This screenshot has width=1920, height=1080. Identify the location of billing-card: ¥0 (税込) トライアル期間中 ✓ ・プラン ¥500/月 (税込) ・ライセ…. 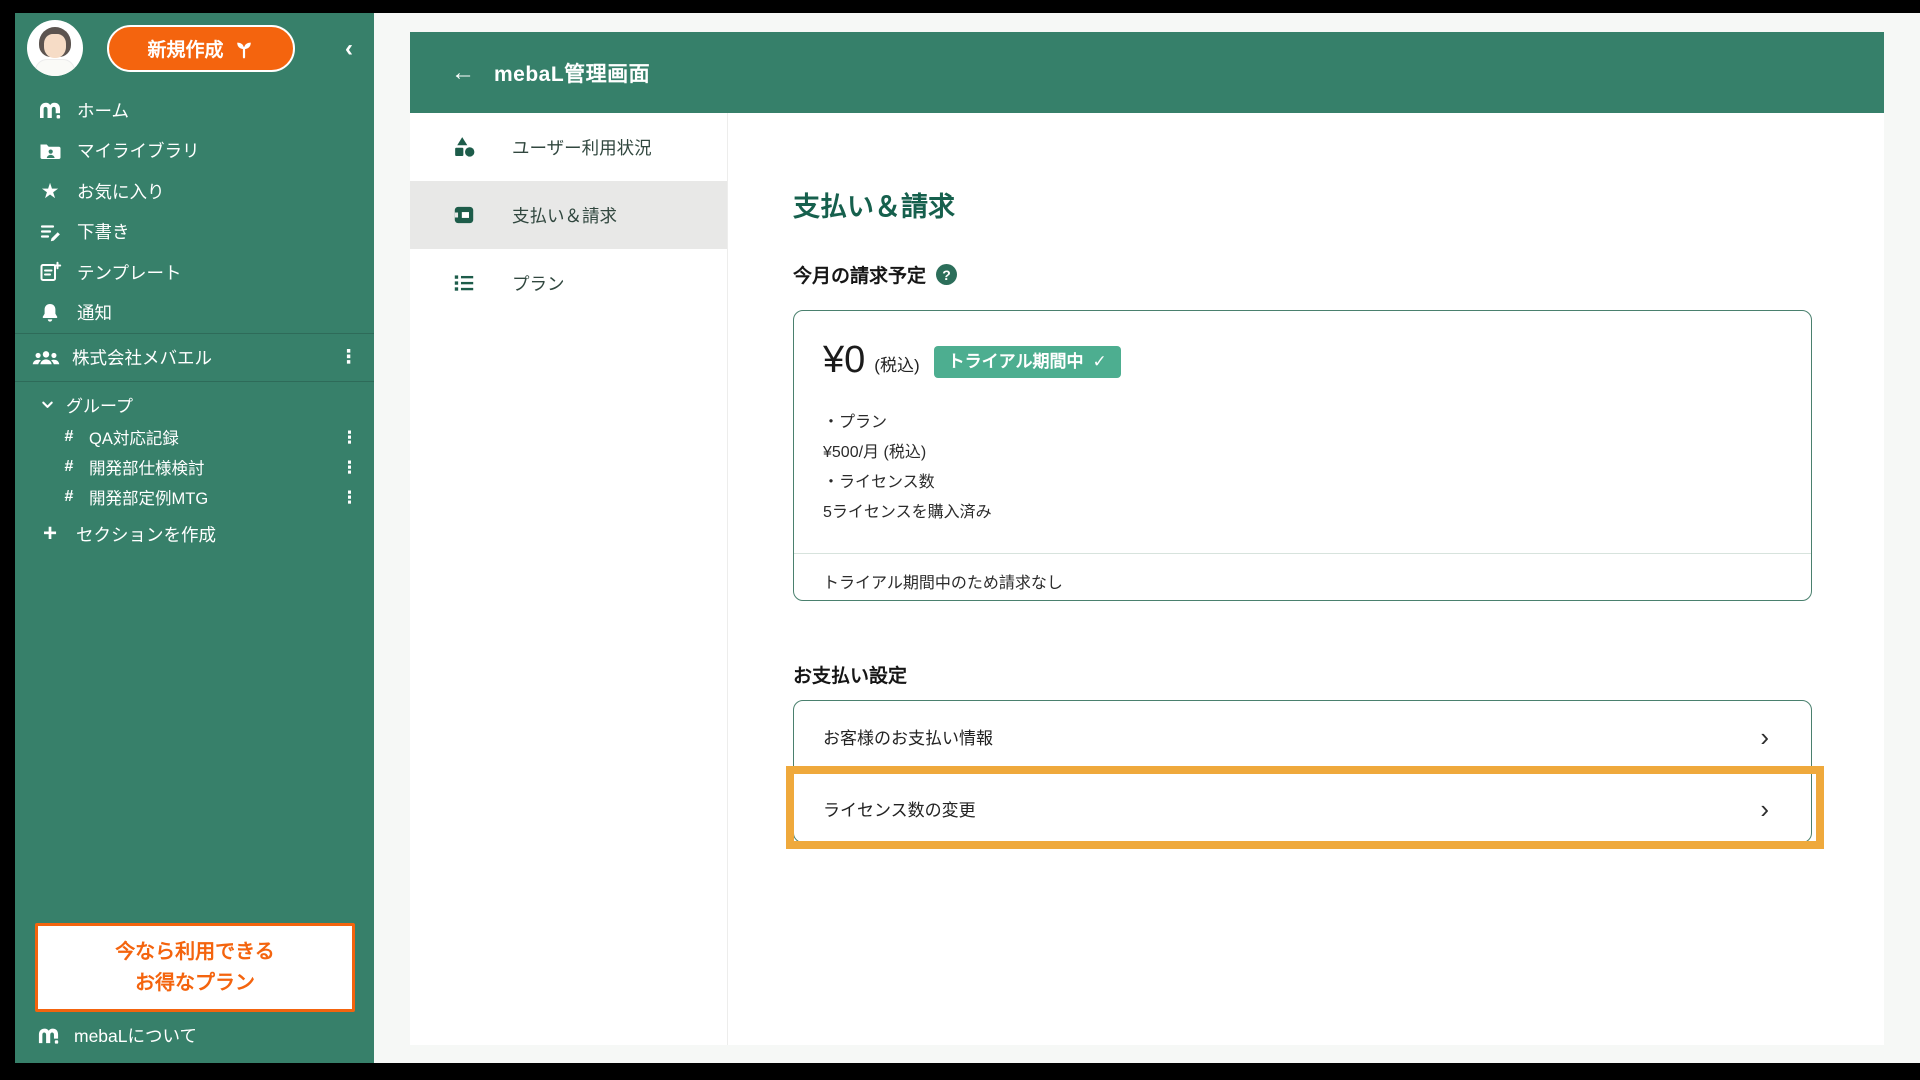
(1302, 455).